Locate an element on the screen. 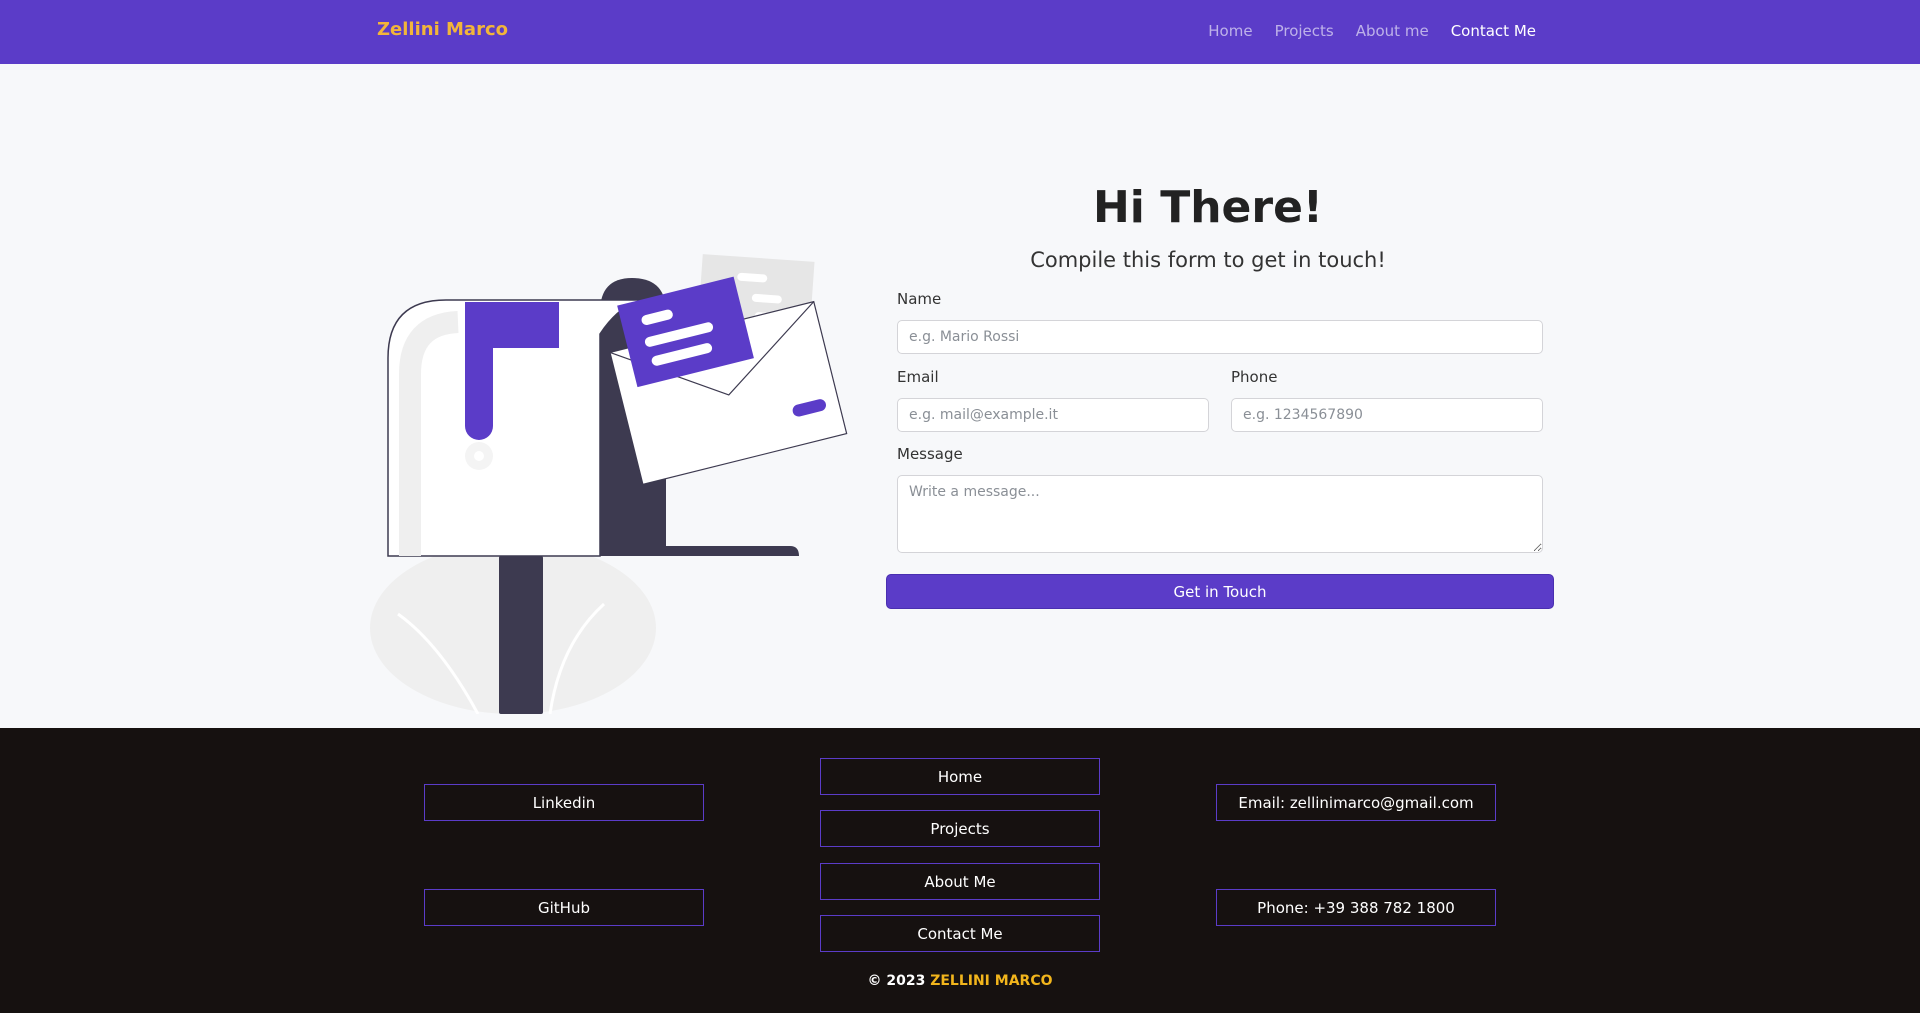  footer-nav-about: About Me is located at coordinates (960, 881).